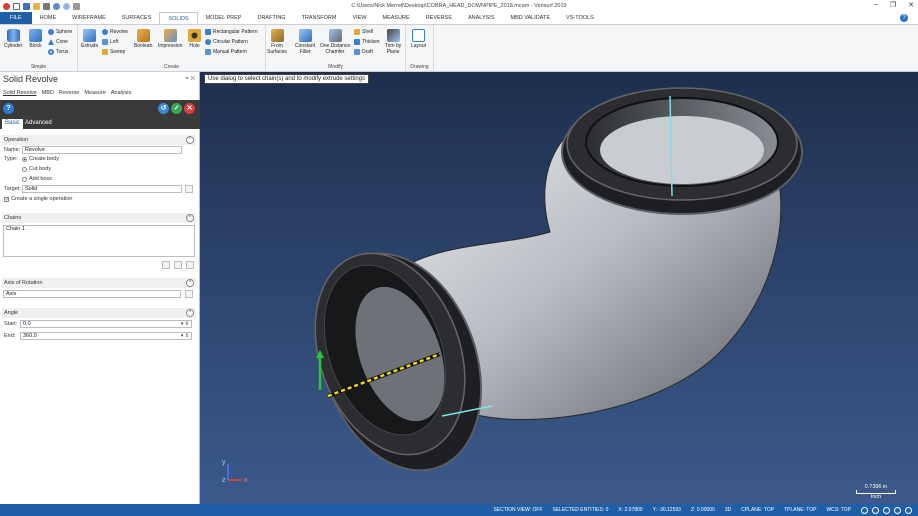 The width and height of the screenshot is (918, 516). I want to click on tab-advanced: Advanced, so click(38, 124).